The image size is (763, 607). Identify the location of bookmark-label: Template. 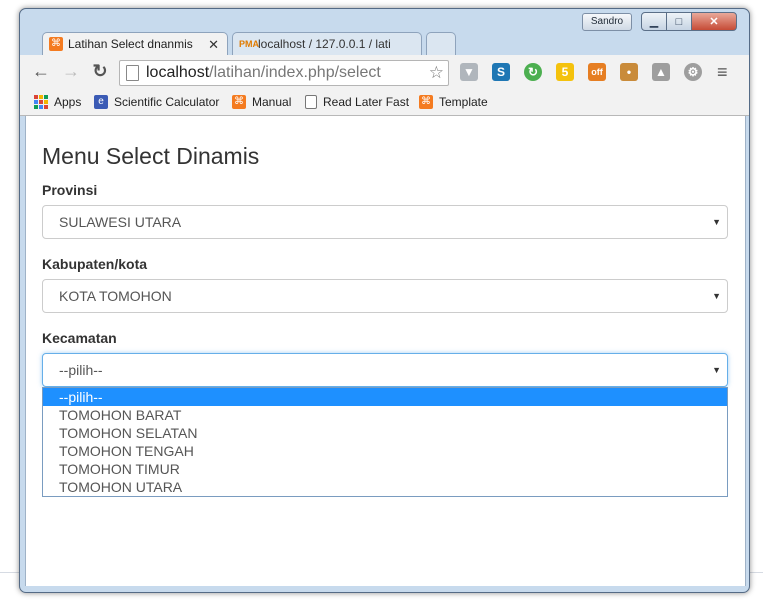
(463, 102).